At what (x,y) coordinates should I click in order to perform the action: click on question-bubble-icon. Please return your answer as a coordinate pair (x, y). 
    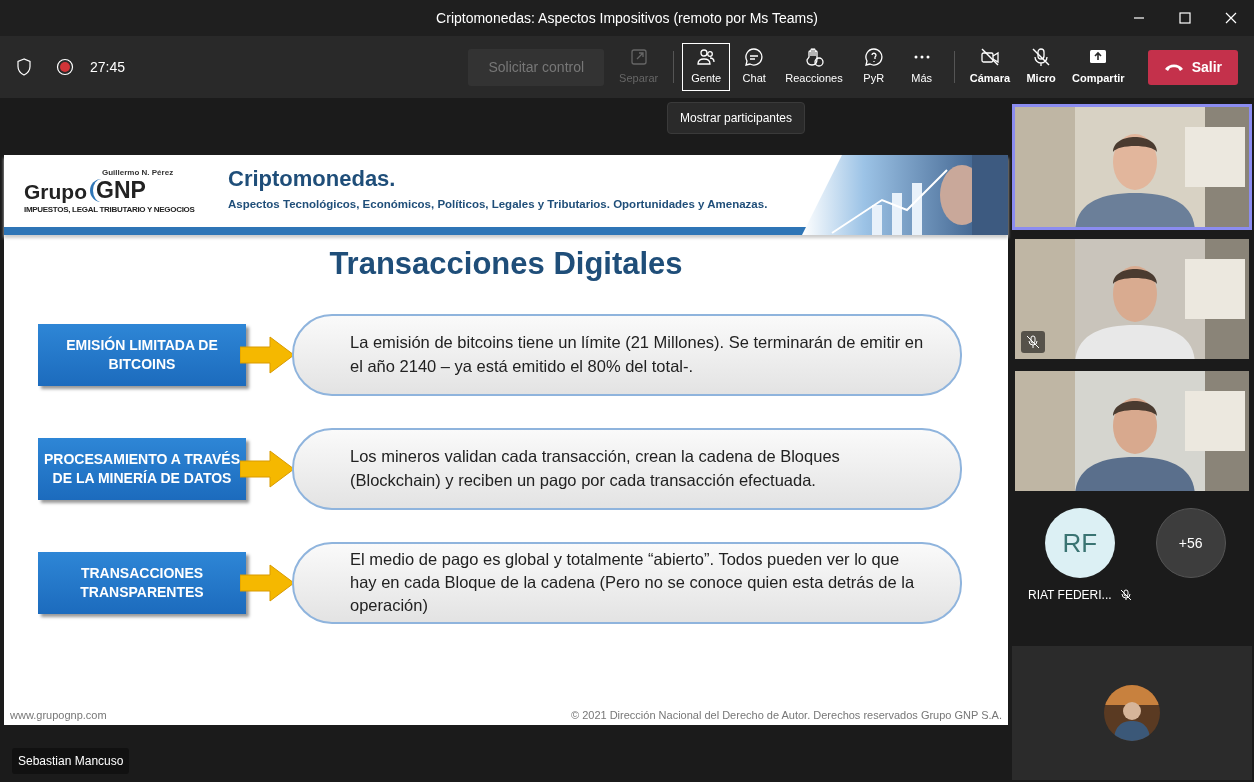
    Looking at the image, I should click on (873, 57).